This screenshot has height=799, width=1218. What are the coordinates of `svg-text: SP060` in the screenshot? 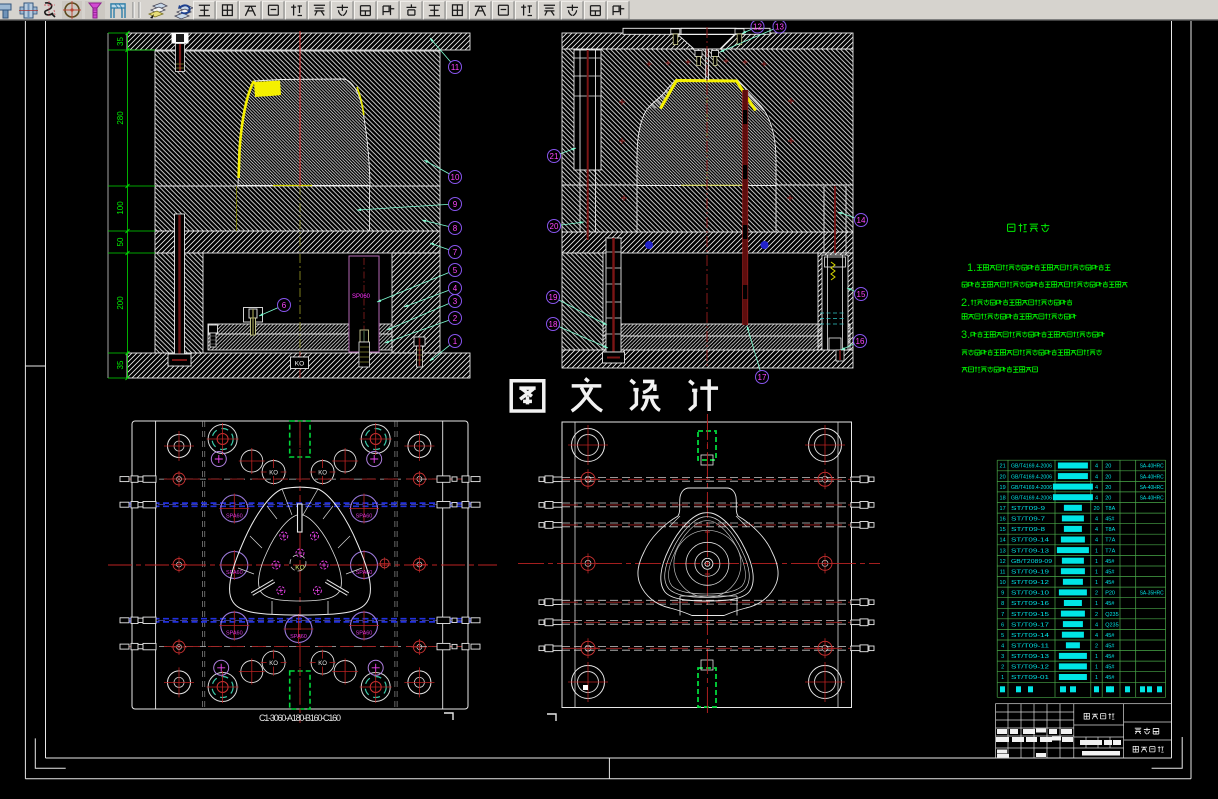 It's located at (361, 297).